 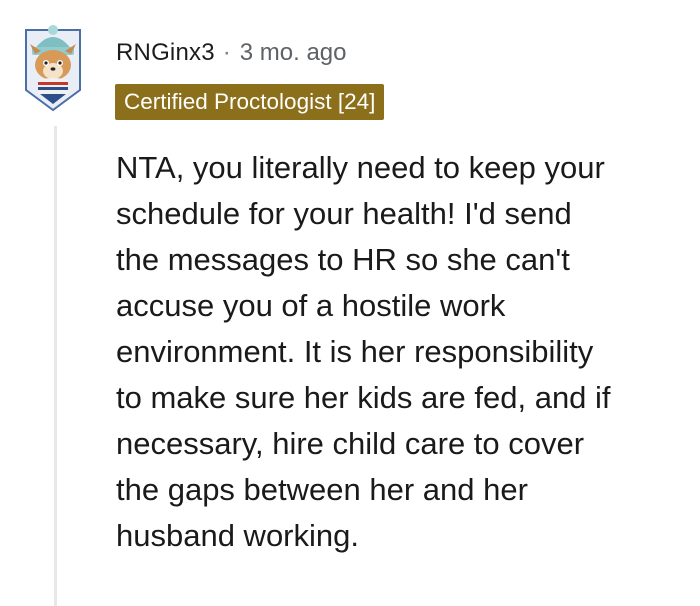 I want to click on comment-line: to make sure her kids are fed, and if, so click(x=363, y=397).